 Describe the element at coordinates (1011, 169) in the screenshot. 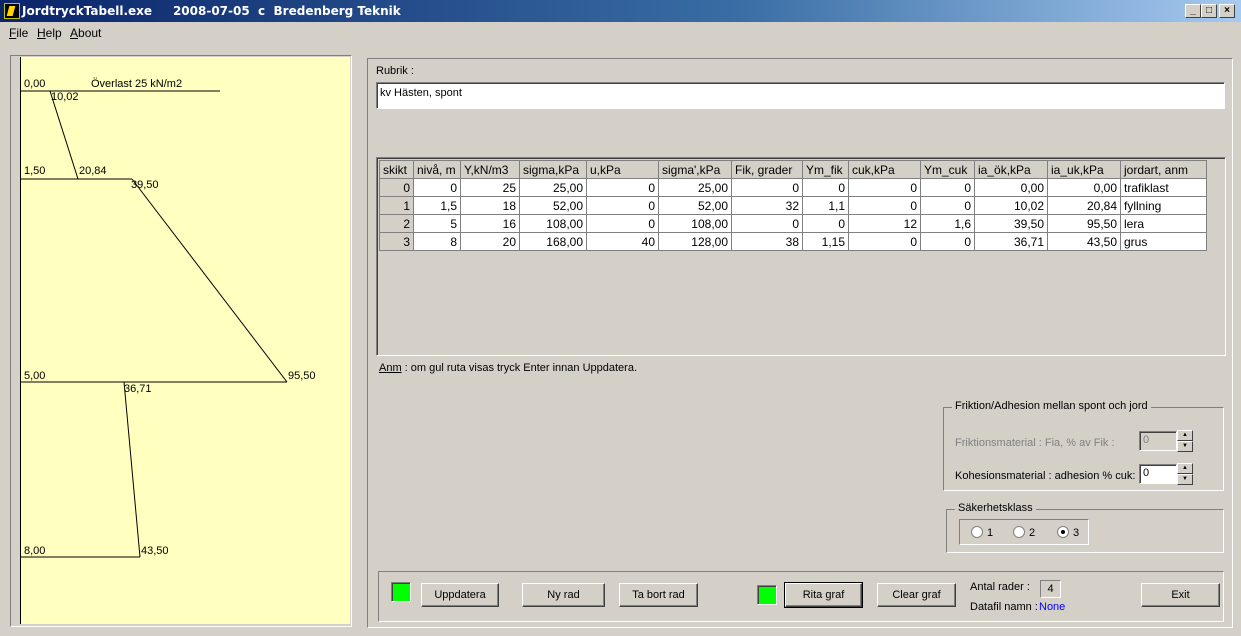

I see `column-header: ia_ök,kPa` at that location.